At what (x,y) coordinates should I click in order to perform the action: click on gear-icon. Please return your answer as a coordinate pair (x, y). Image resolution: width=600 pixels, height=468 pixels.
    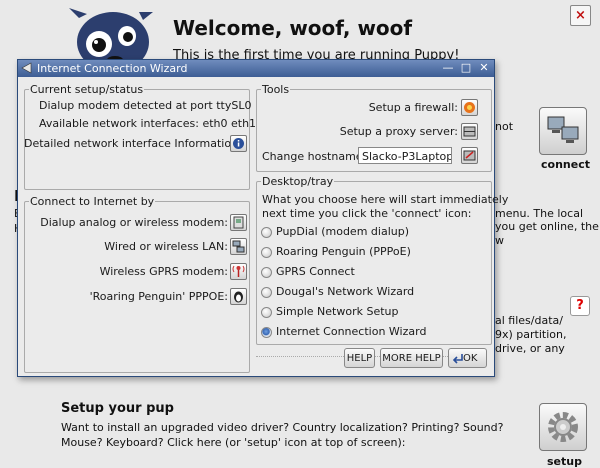
    Looking at the image, I should click on (563, 427).